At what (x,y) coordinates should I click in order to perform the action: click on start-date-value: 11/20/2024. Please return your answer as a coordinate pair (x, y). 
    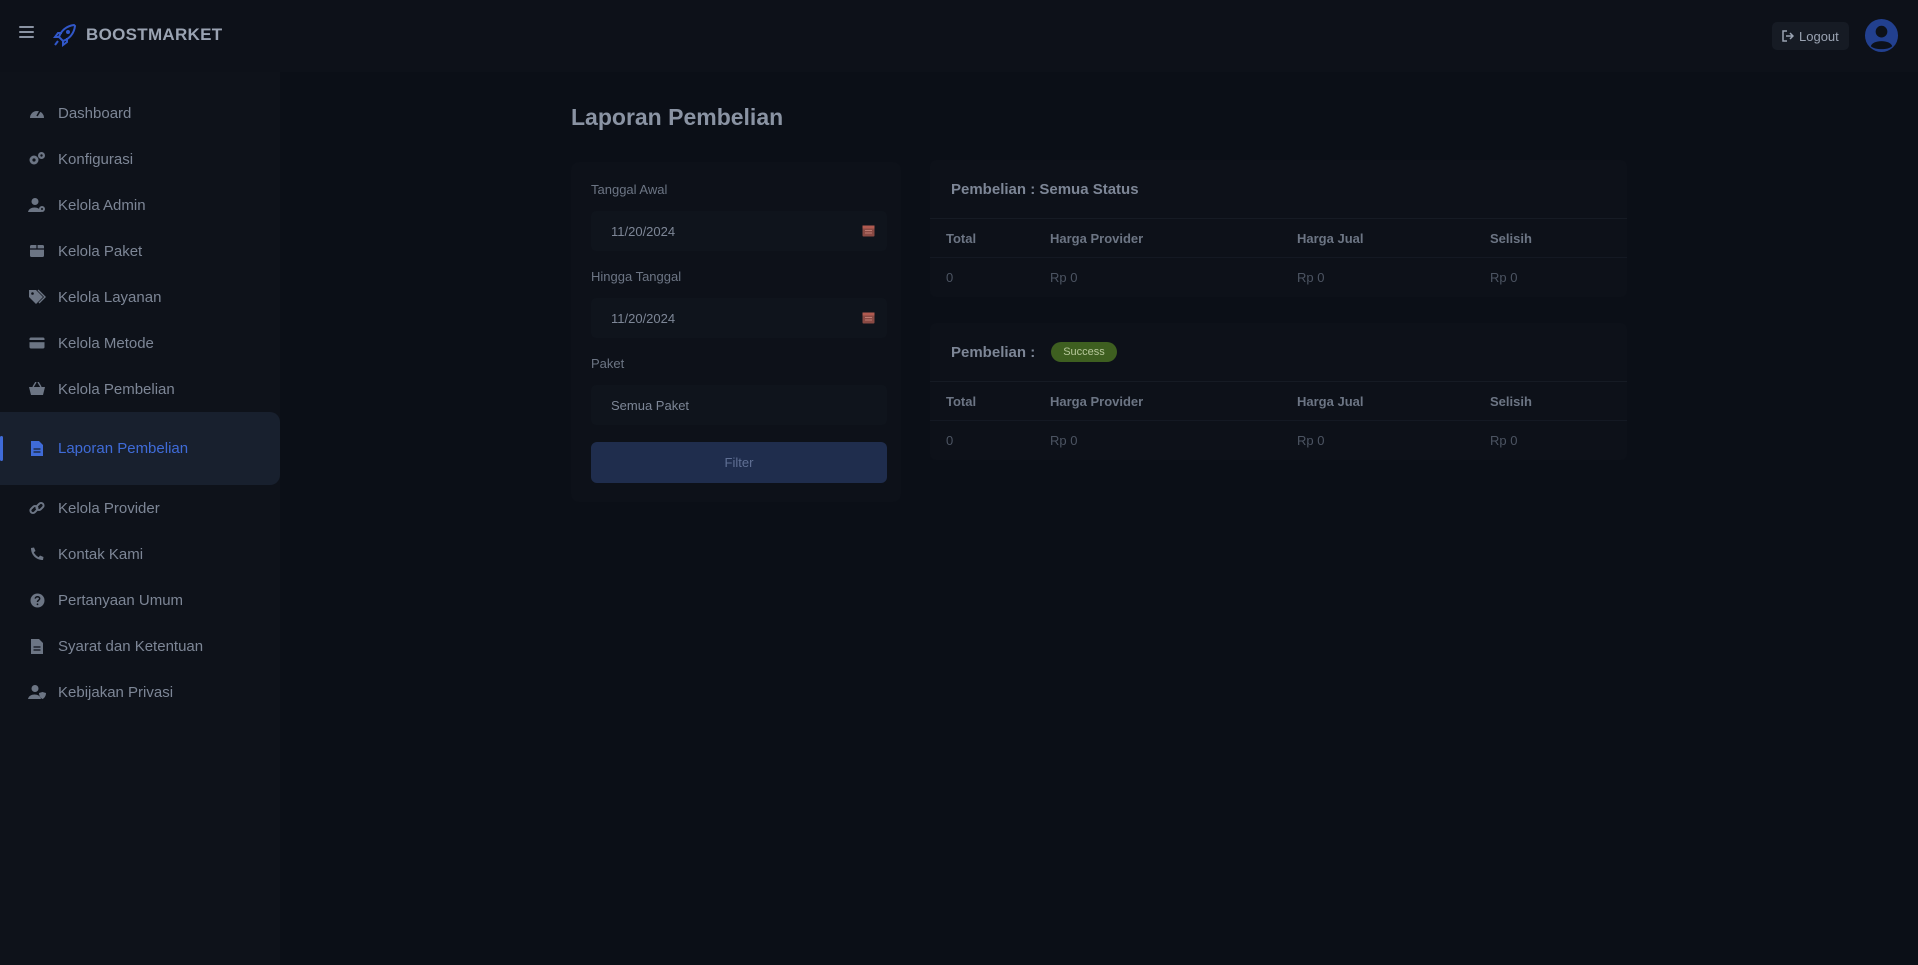
    Looking at the image, I should click on (643, 231).